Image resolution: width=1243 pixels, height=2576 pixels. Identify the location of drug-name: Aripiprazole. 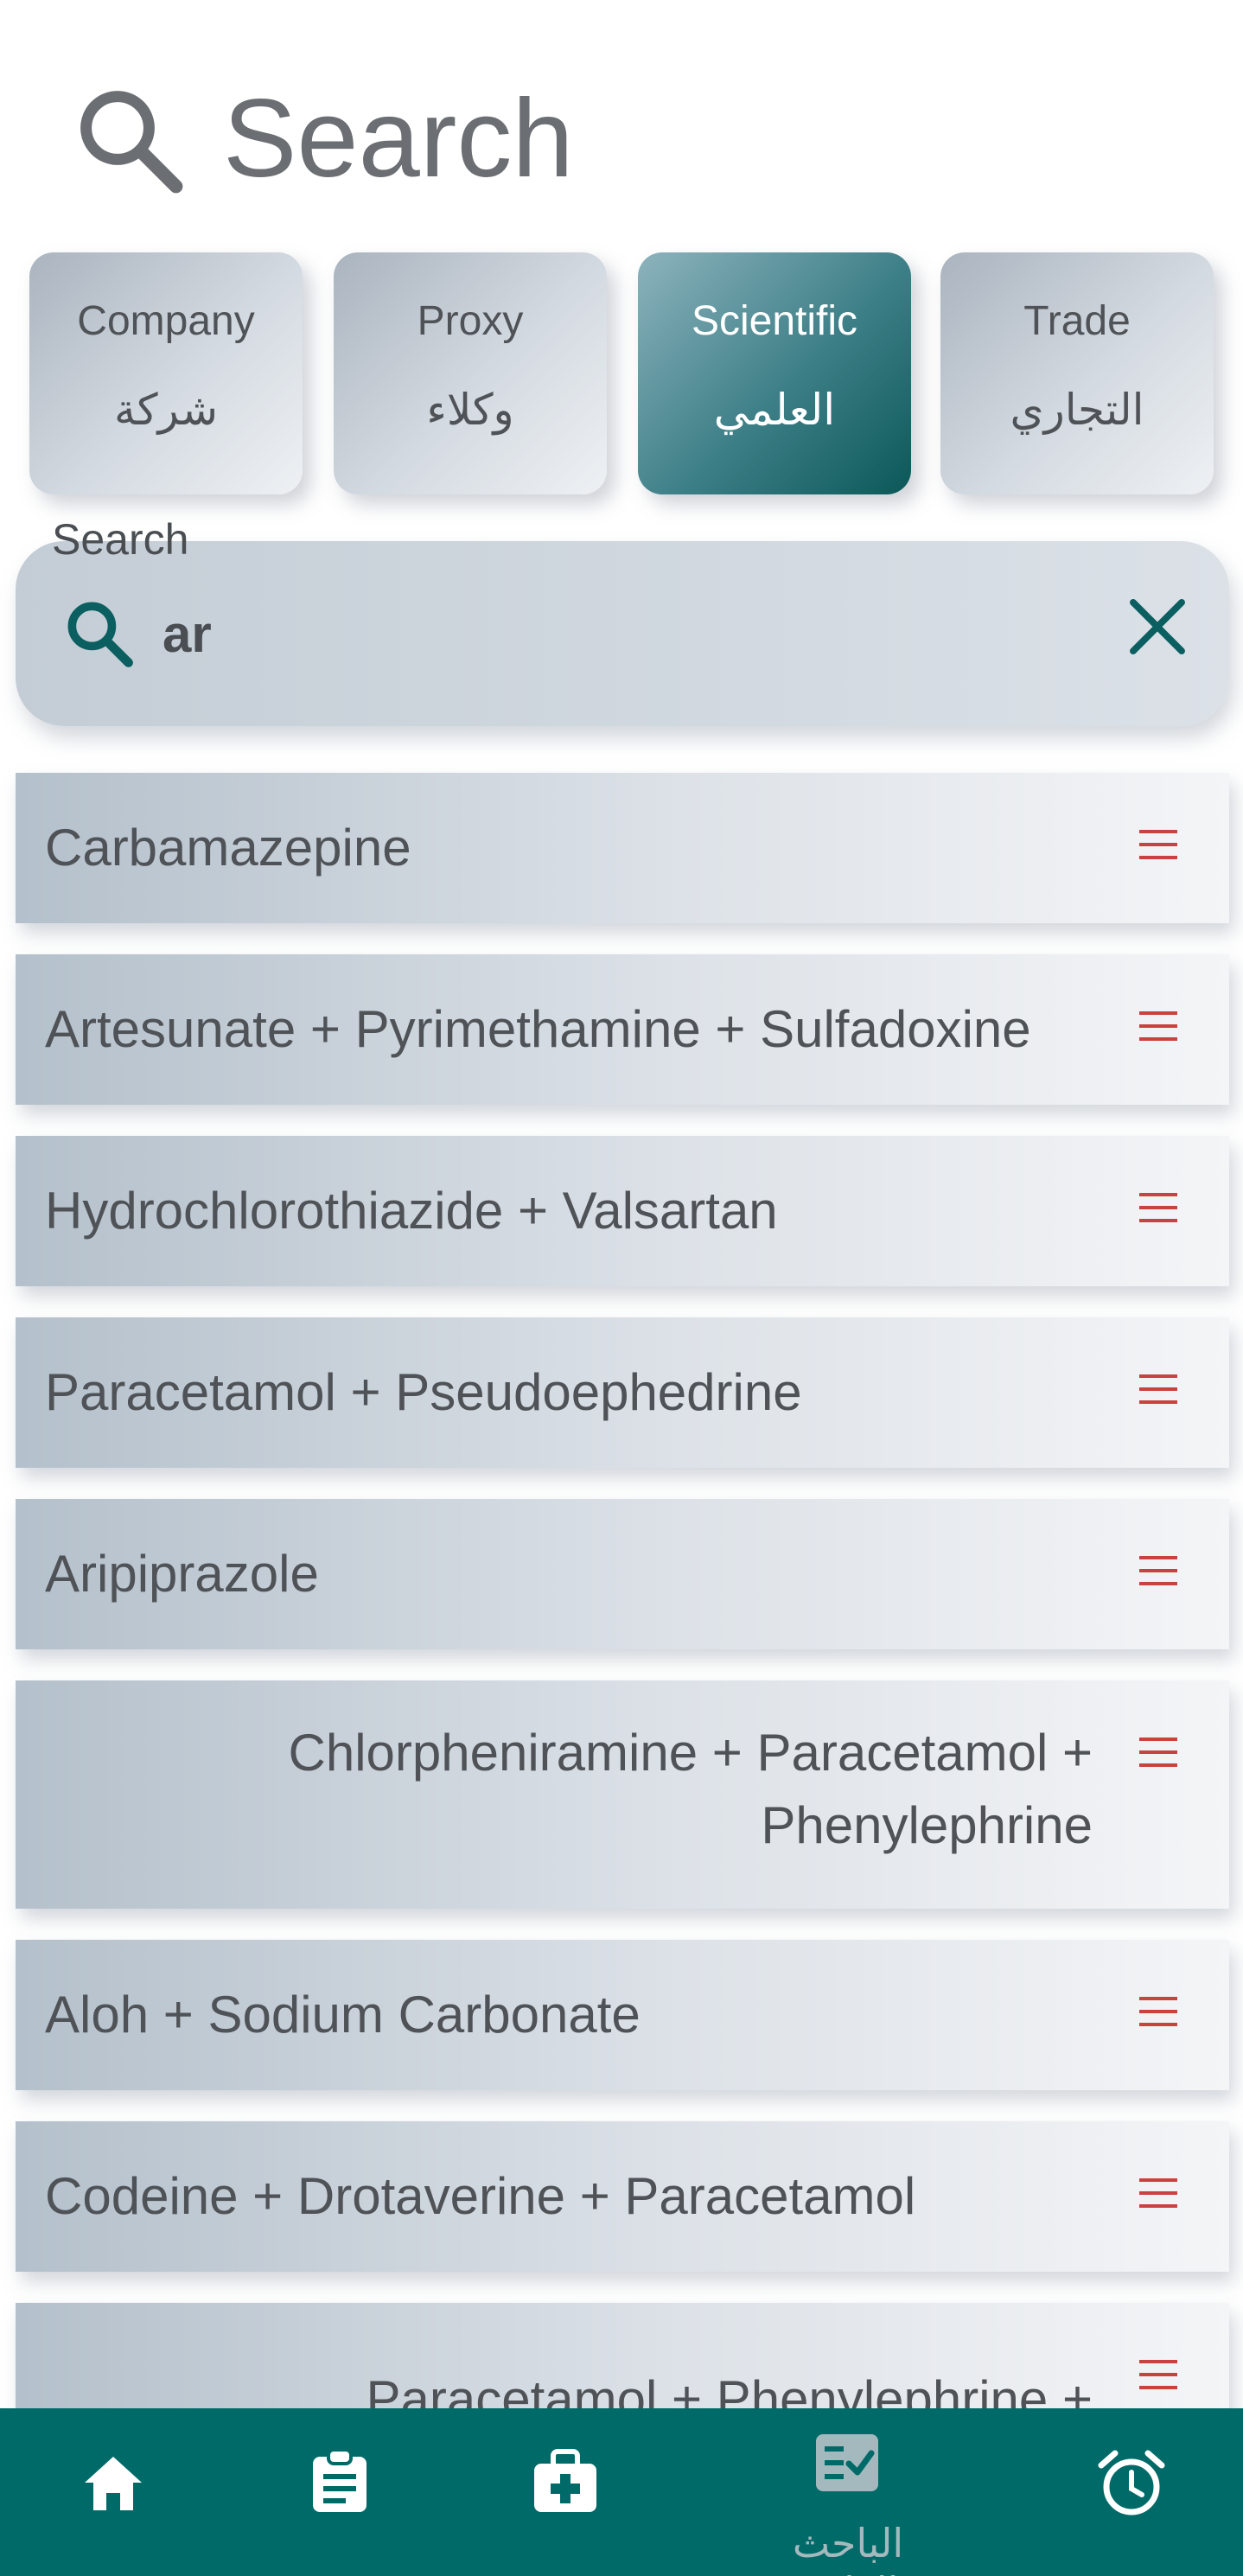
(182, 1574).